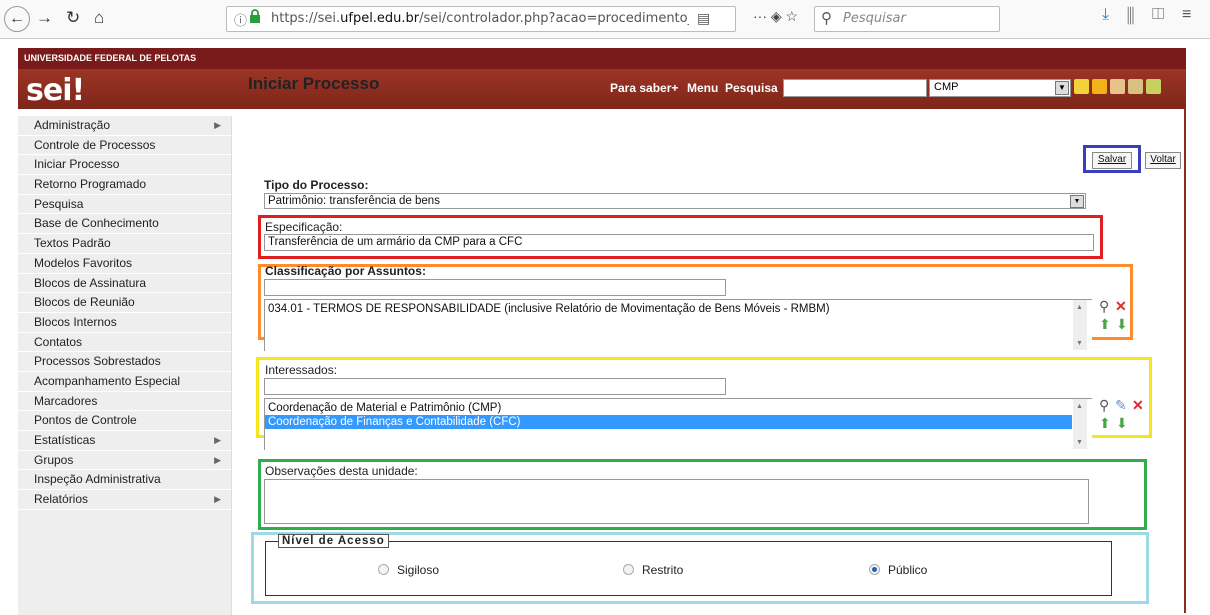 This screenshot has height=615, width=1210. Describe the element at coordinates (1146, 15) in the screenshot. I see `toolbar-icons: ⤓ ⫼ ◫ ≡` at that location.